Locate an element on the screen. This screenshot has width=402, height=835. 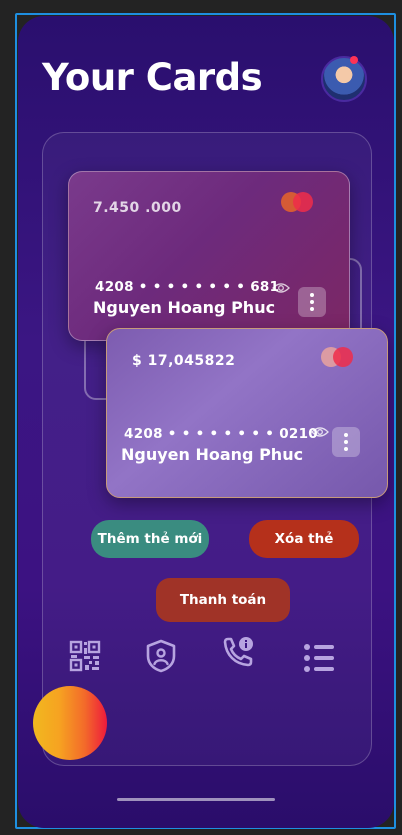
shield-user-icon is located at coordinates (161, 656).